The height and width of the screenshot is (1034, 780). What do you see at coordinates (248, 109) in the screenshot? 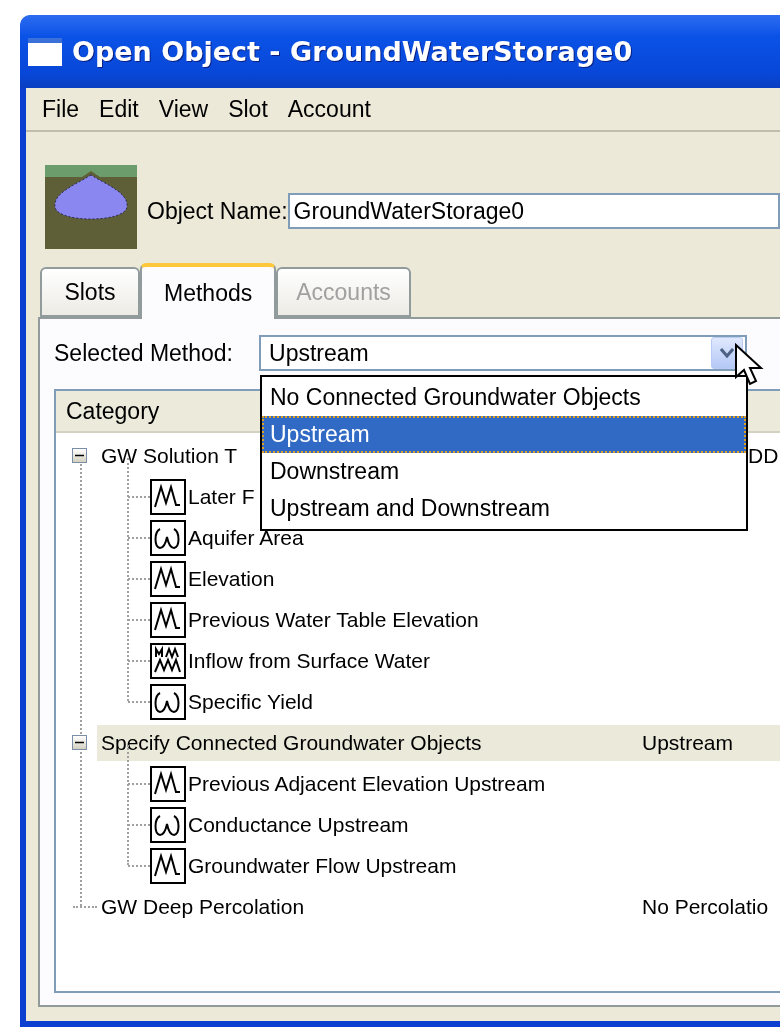
I see `menu-item: Slot` at bounding box center [248, 109].